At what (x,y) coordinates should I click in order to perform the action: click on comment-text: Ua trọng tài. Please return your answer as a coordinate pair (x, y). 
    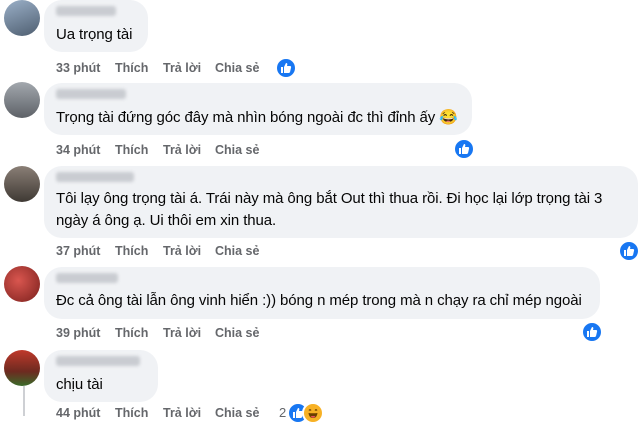
    Looking at the image, I should click on (94, 34).